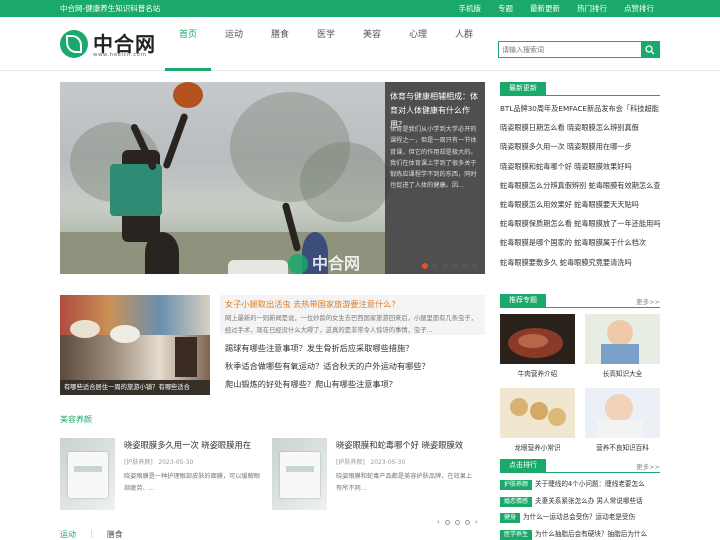  I want to click on feature-link: 踢球有哪些注意事项？发生骨折后应采取哪些措施？, so click(355, 348).